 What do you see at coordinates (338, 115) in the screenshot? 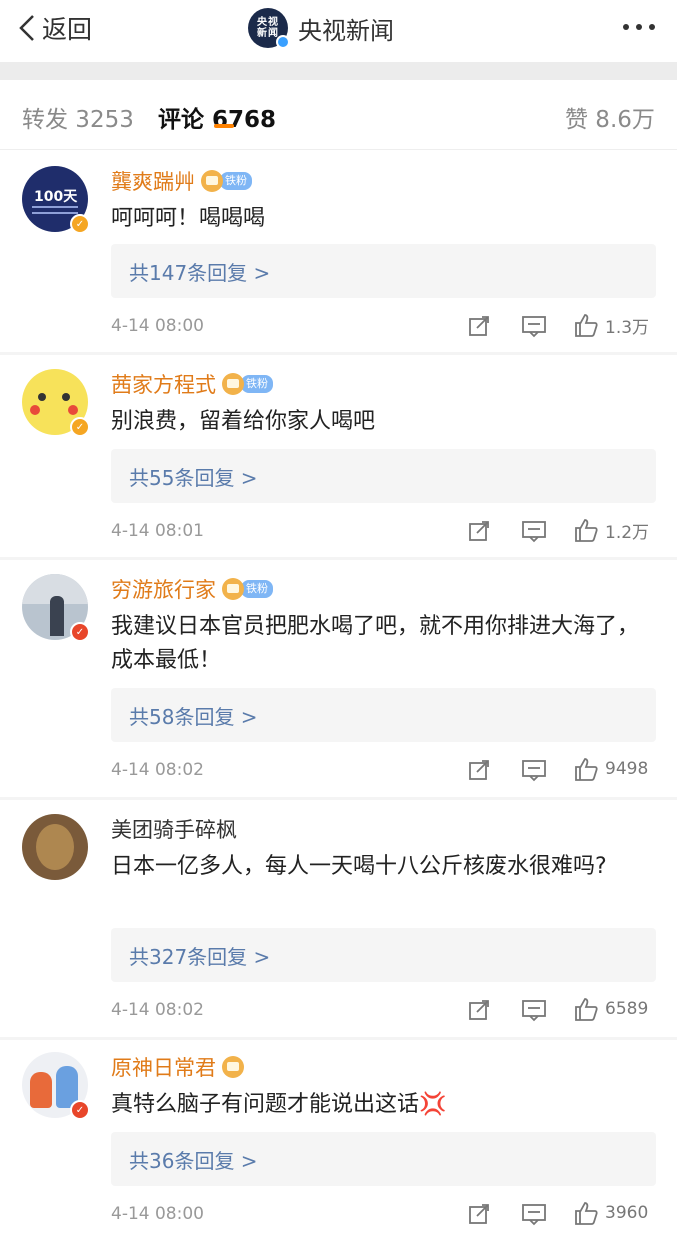
I see `tab-bar: 转发 3253 评论 6768 赞 8.6万` at bounding box center [338, 115].